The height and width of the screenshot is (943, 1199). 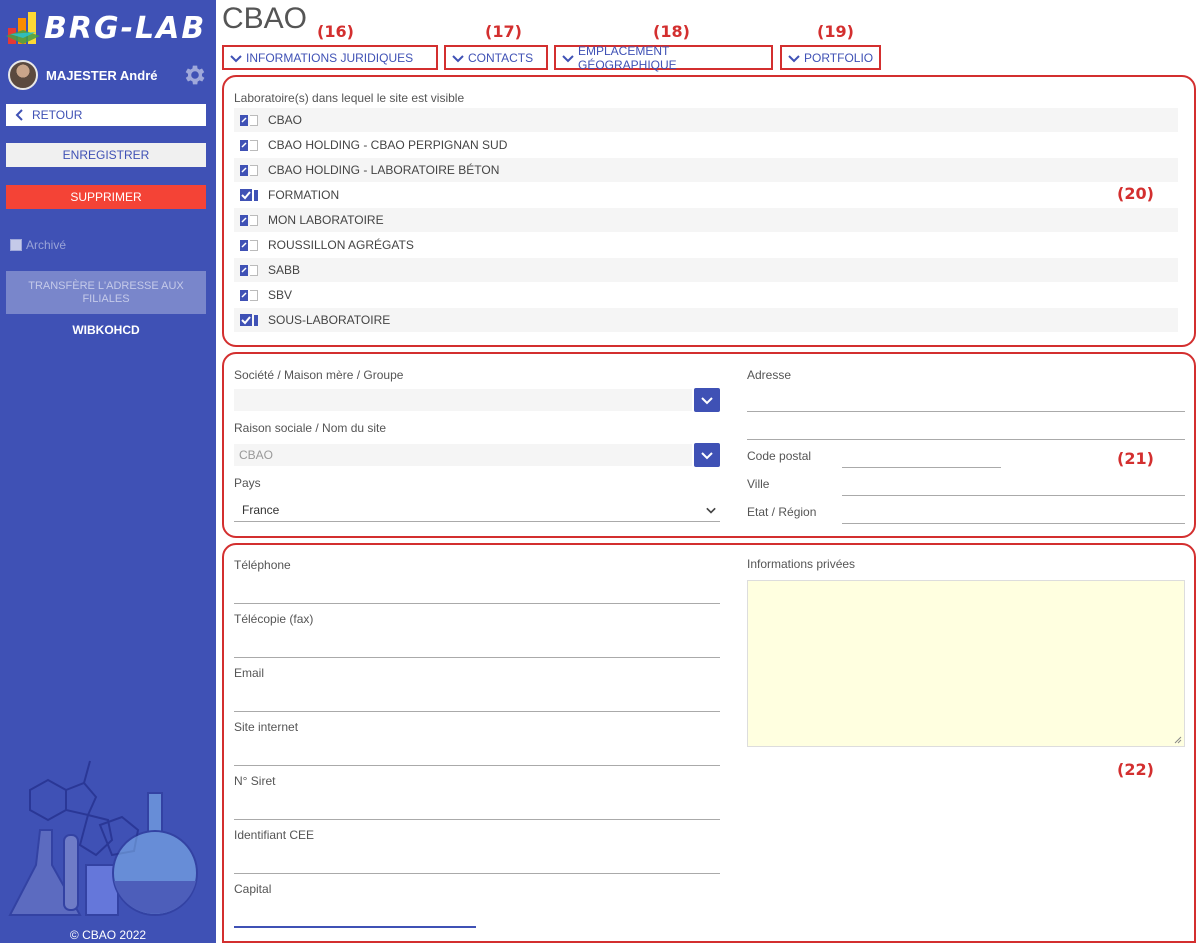 I want to click on raison-select: CBAO, so click(x=463, y=455).